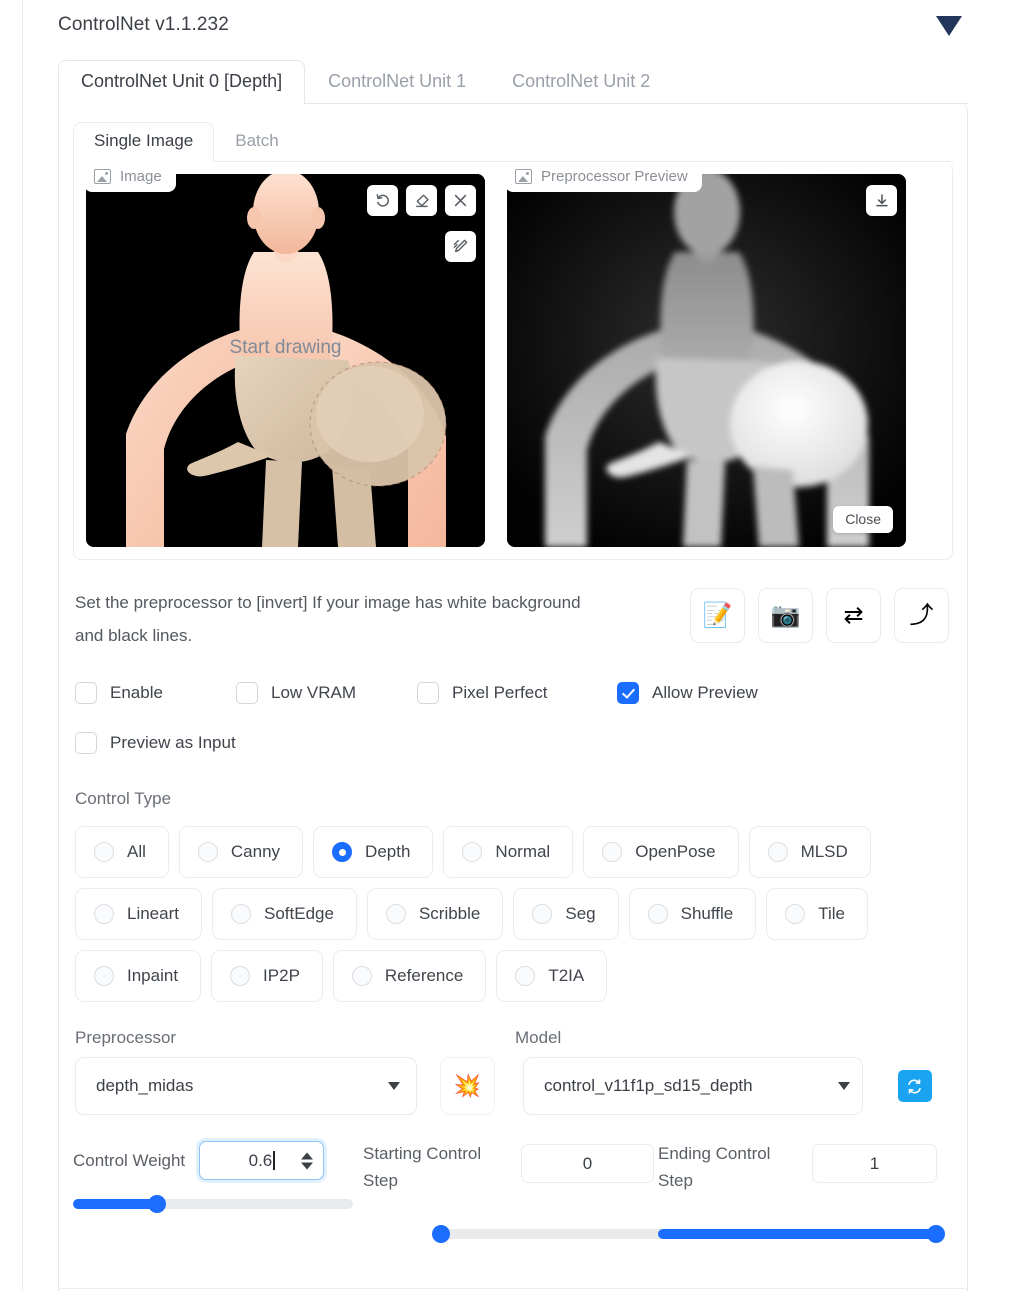  What do you see at coordinates (435, 914) in the screenshot?
I see `control-type-scribble: Scribble` at bounding box center [435, 914].